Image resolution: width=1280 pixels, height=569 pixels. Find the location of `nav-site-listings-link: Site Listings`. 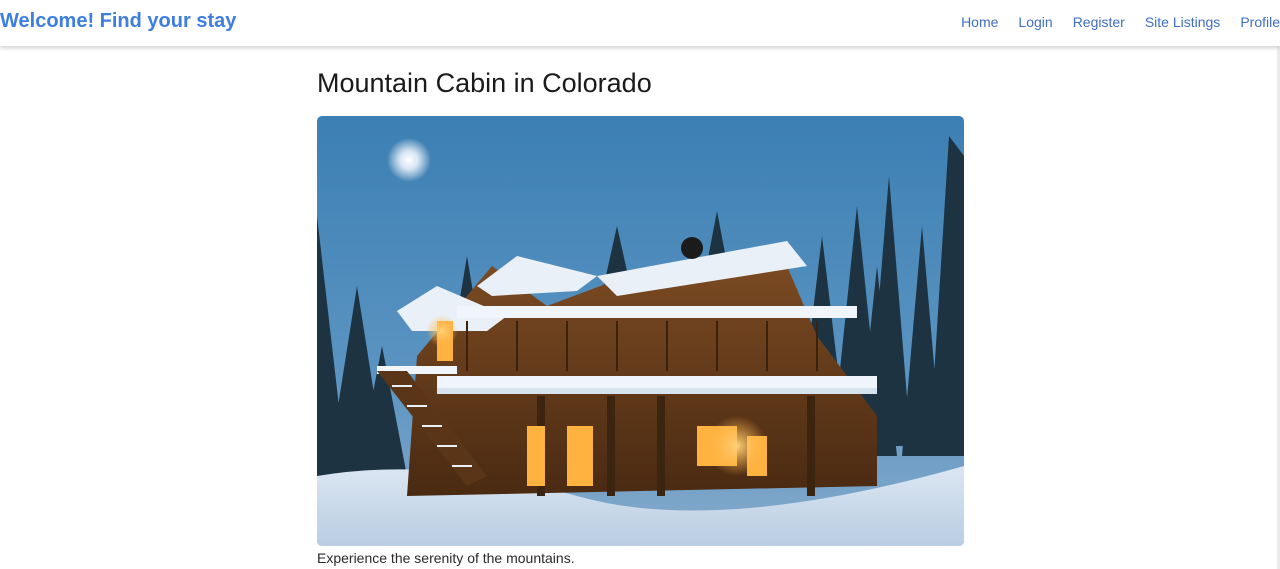

nav-site-listings-link: Site Listings is located at coordinates (1182, 22).